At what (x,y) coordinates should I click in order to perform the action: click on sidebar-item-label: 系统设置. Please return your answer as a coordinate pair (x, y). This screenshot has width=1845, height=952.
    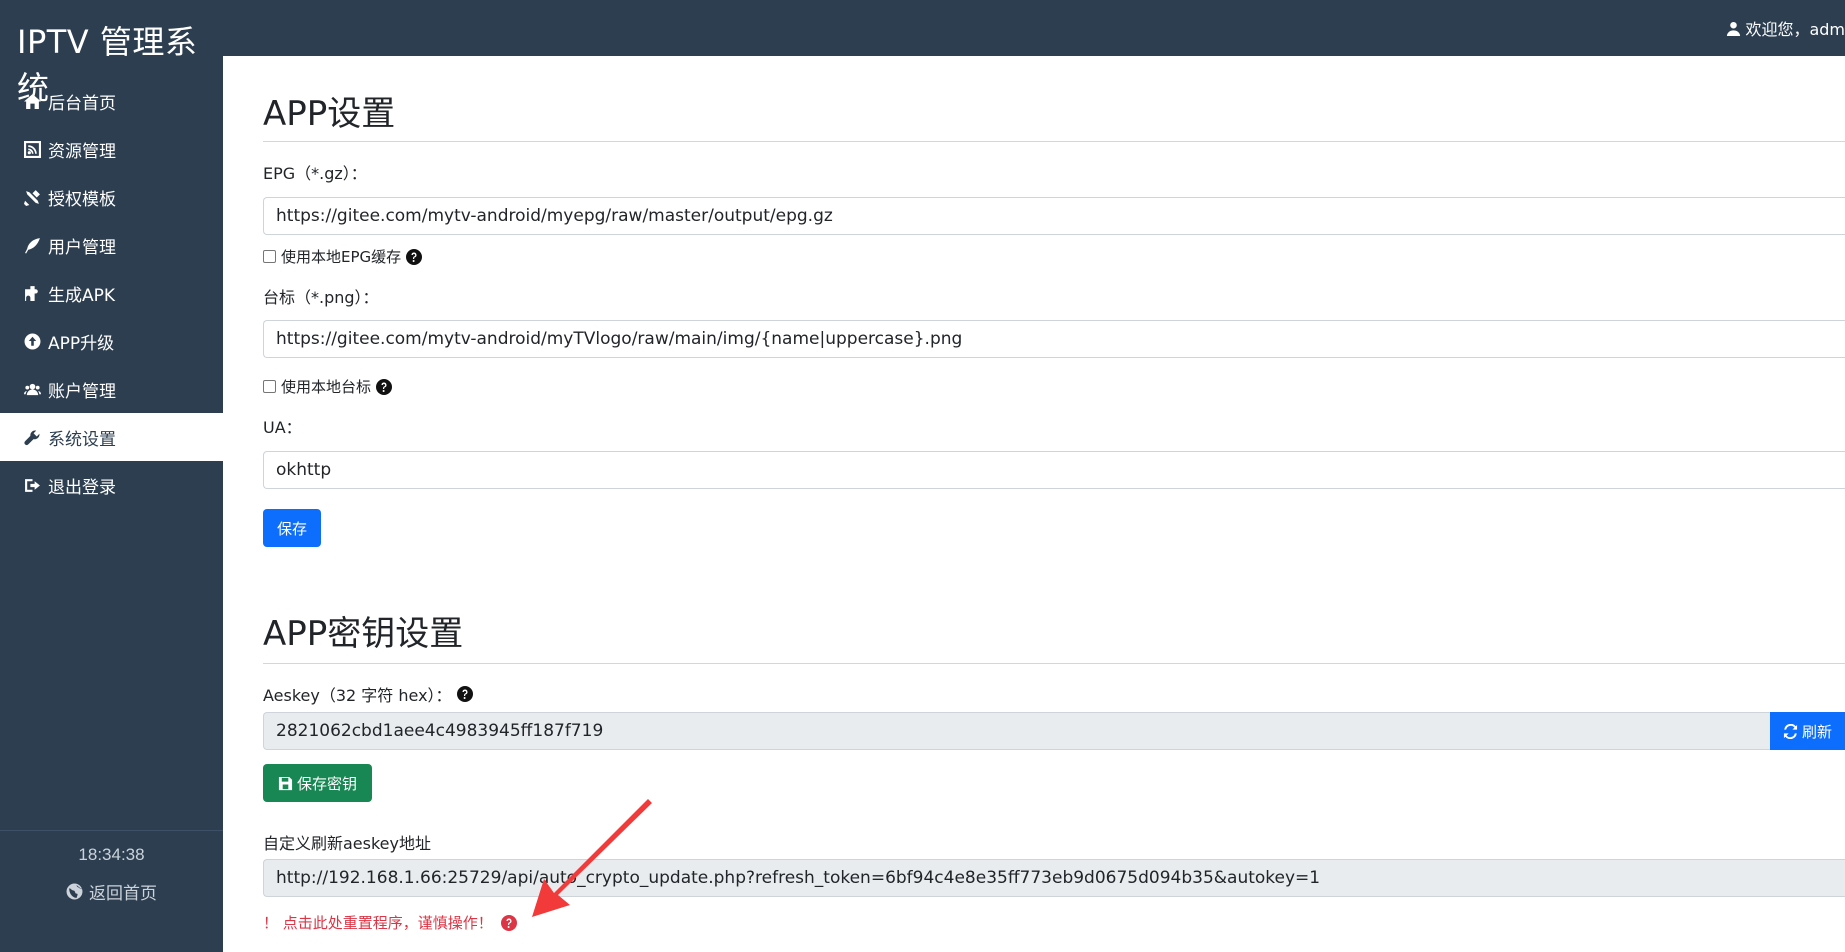
    Looking at the image, I should click on (82, 439).